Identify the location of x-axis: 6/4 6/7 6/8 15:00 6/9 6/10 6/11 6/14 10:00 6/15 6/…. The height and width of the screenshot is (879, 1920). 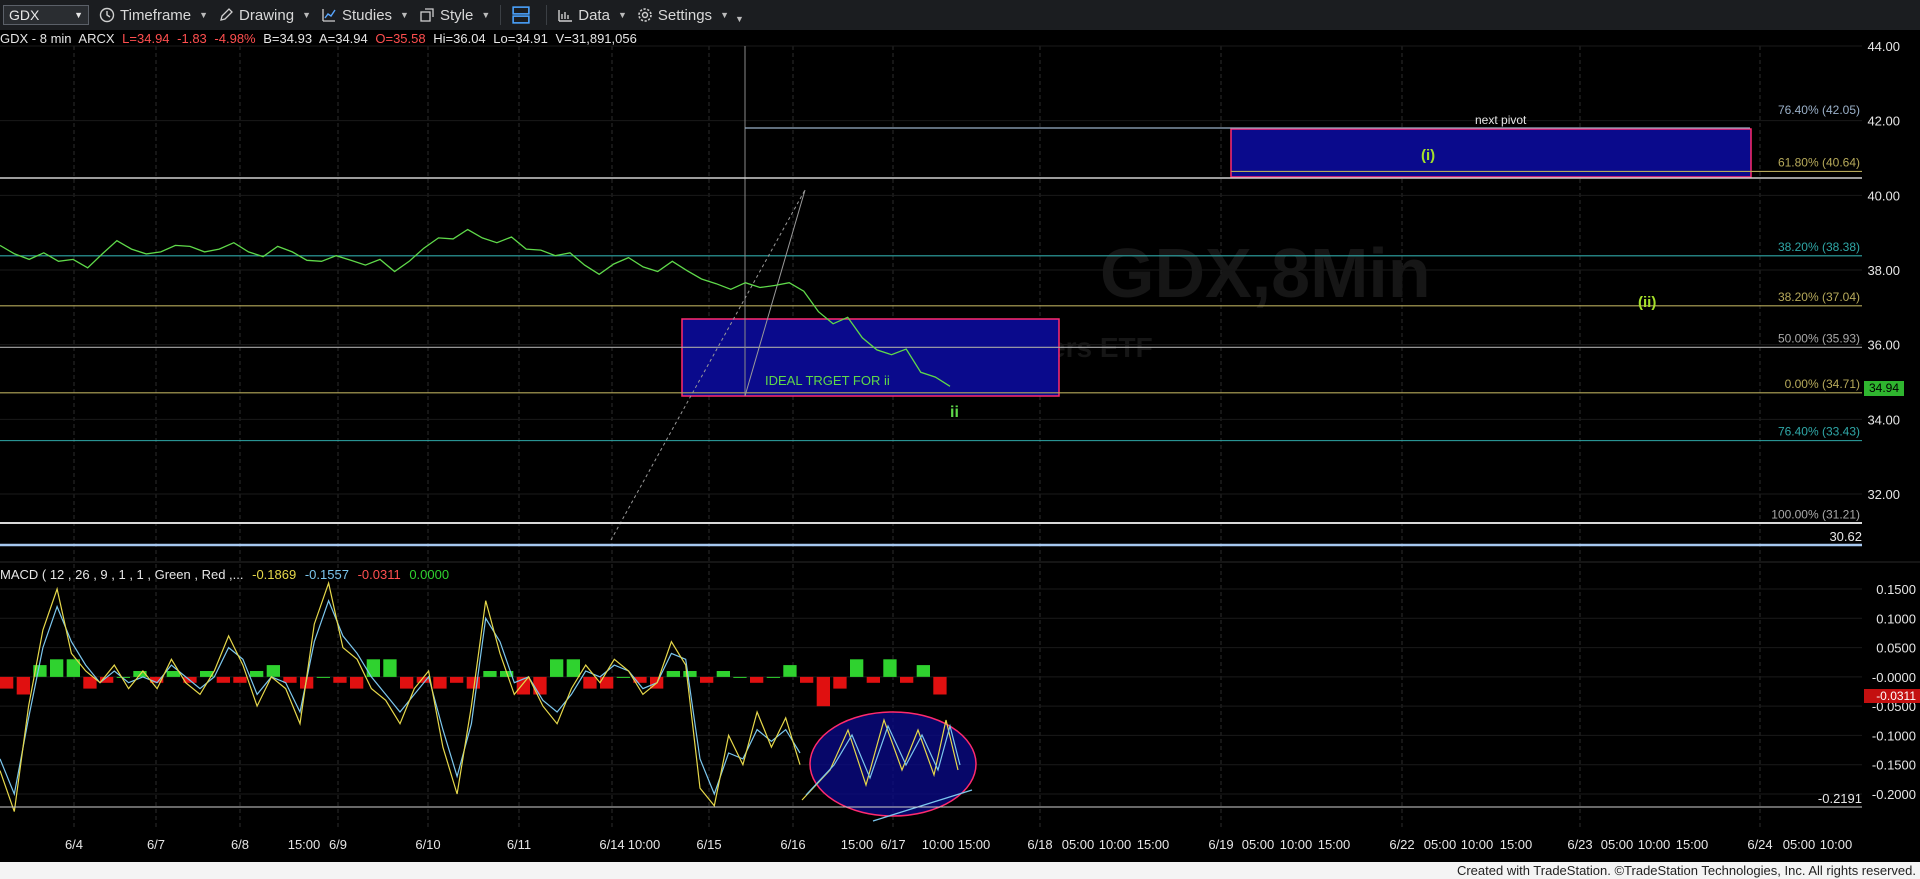
(958, 844).